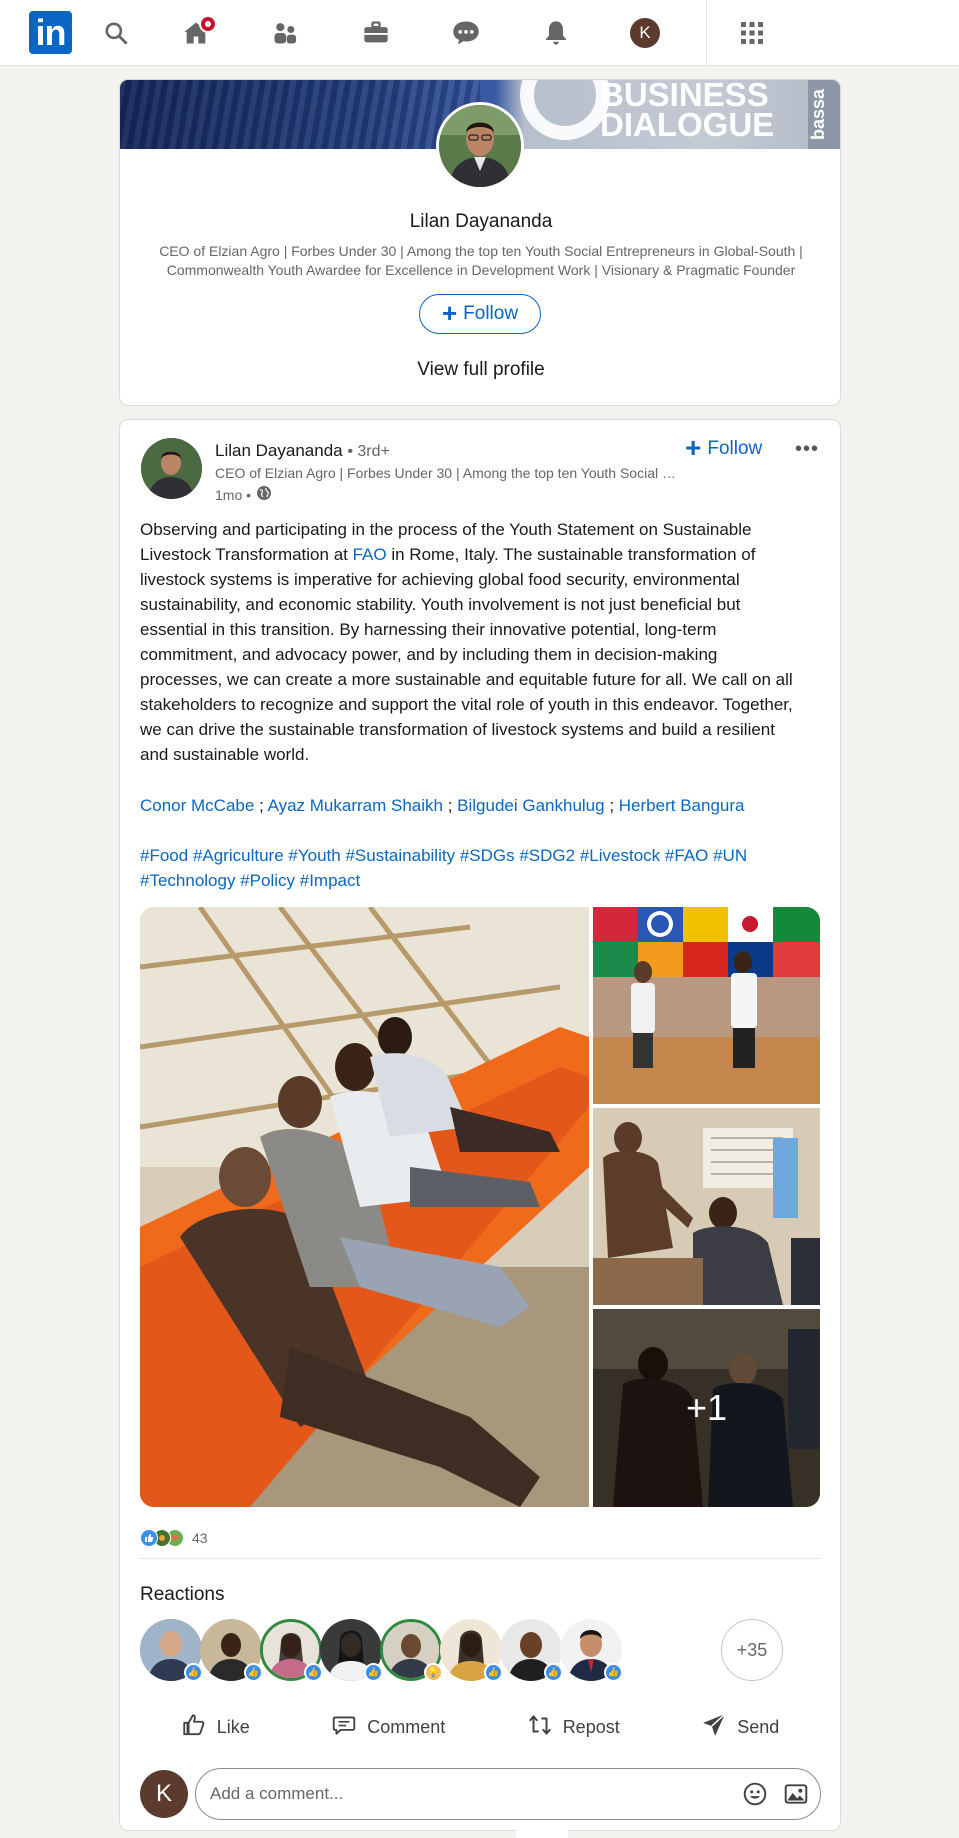 The image size is (959, 1838). What do you see at coordinates (547, 855) in the screenshot?
I see `hashtag-link: #SDG2` at bounding box center [547, 855].